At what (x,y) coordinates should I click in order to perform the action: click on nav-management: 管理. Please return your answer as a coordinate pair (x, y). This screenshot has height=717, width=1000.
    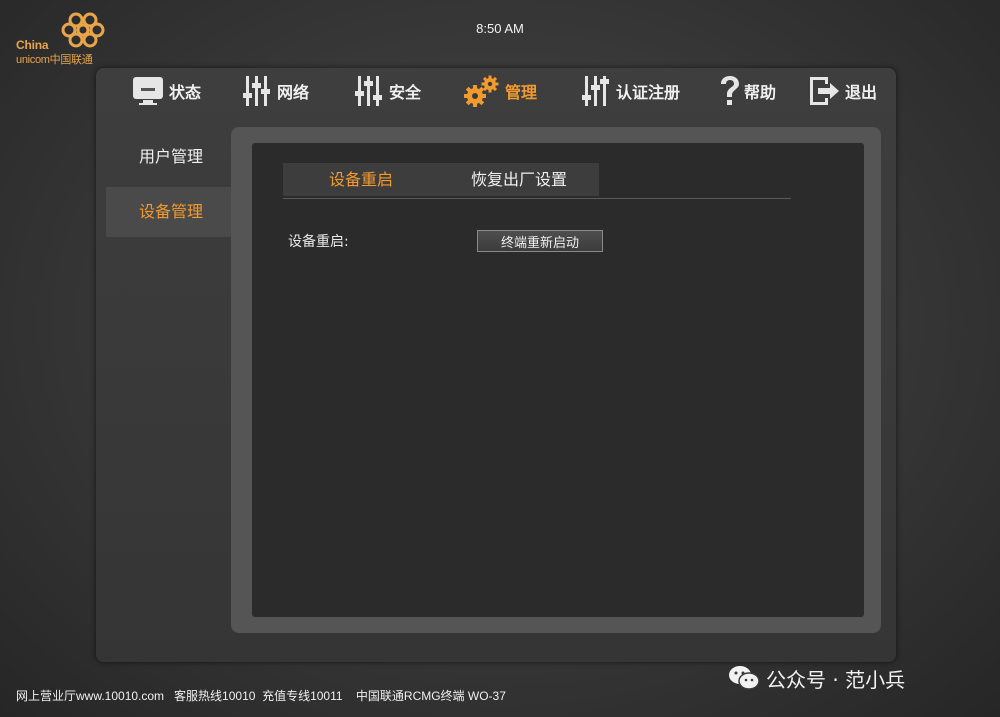
    Looking at the image, I should click on (500, 91).